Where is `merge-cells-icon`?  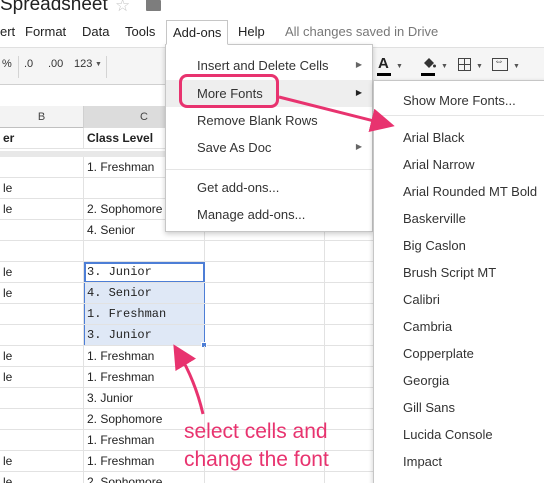
merge-cells-icon is located at coordinates (500, 63).